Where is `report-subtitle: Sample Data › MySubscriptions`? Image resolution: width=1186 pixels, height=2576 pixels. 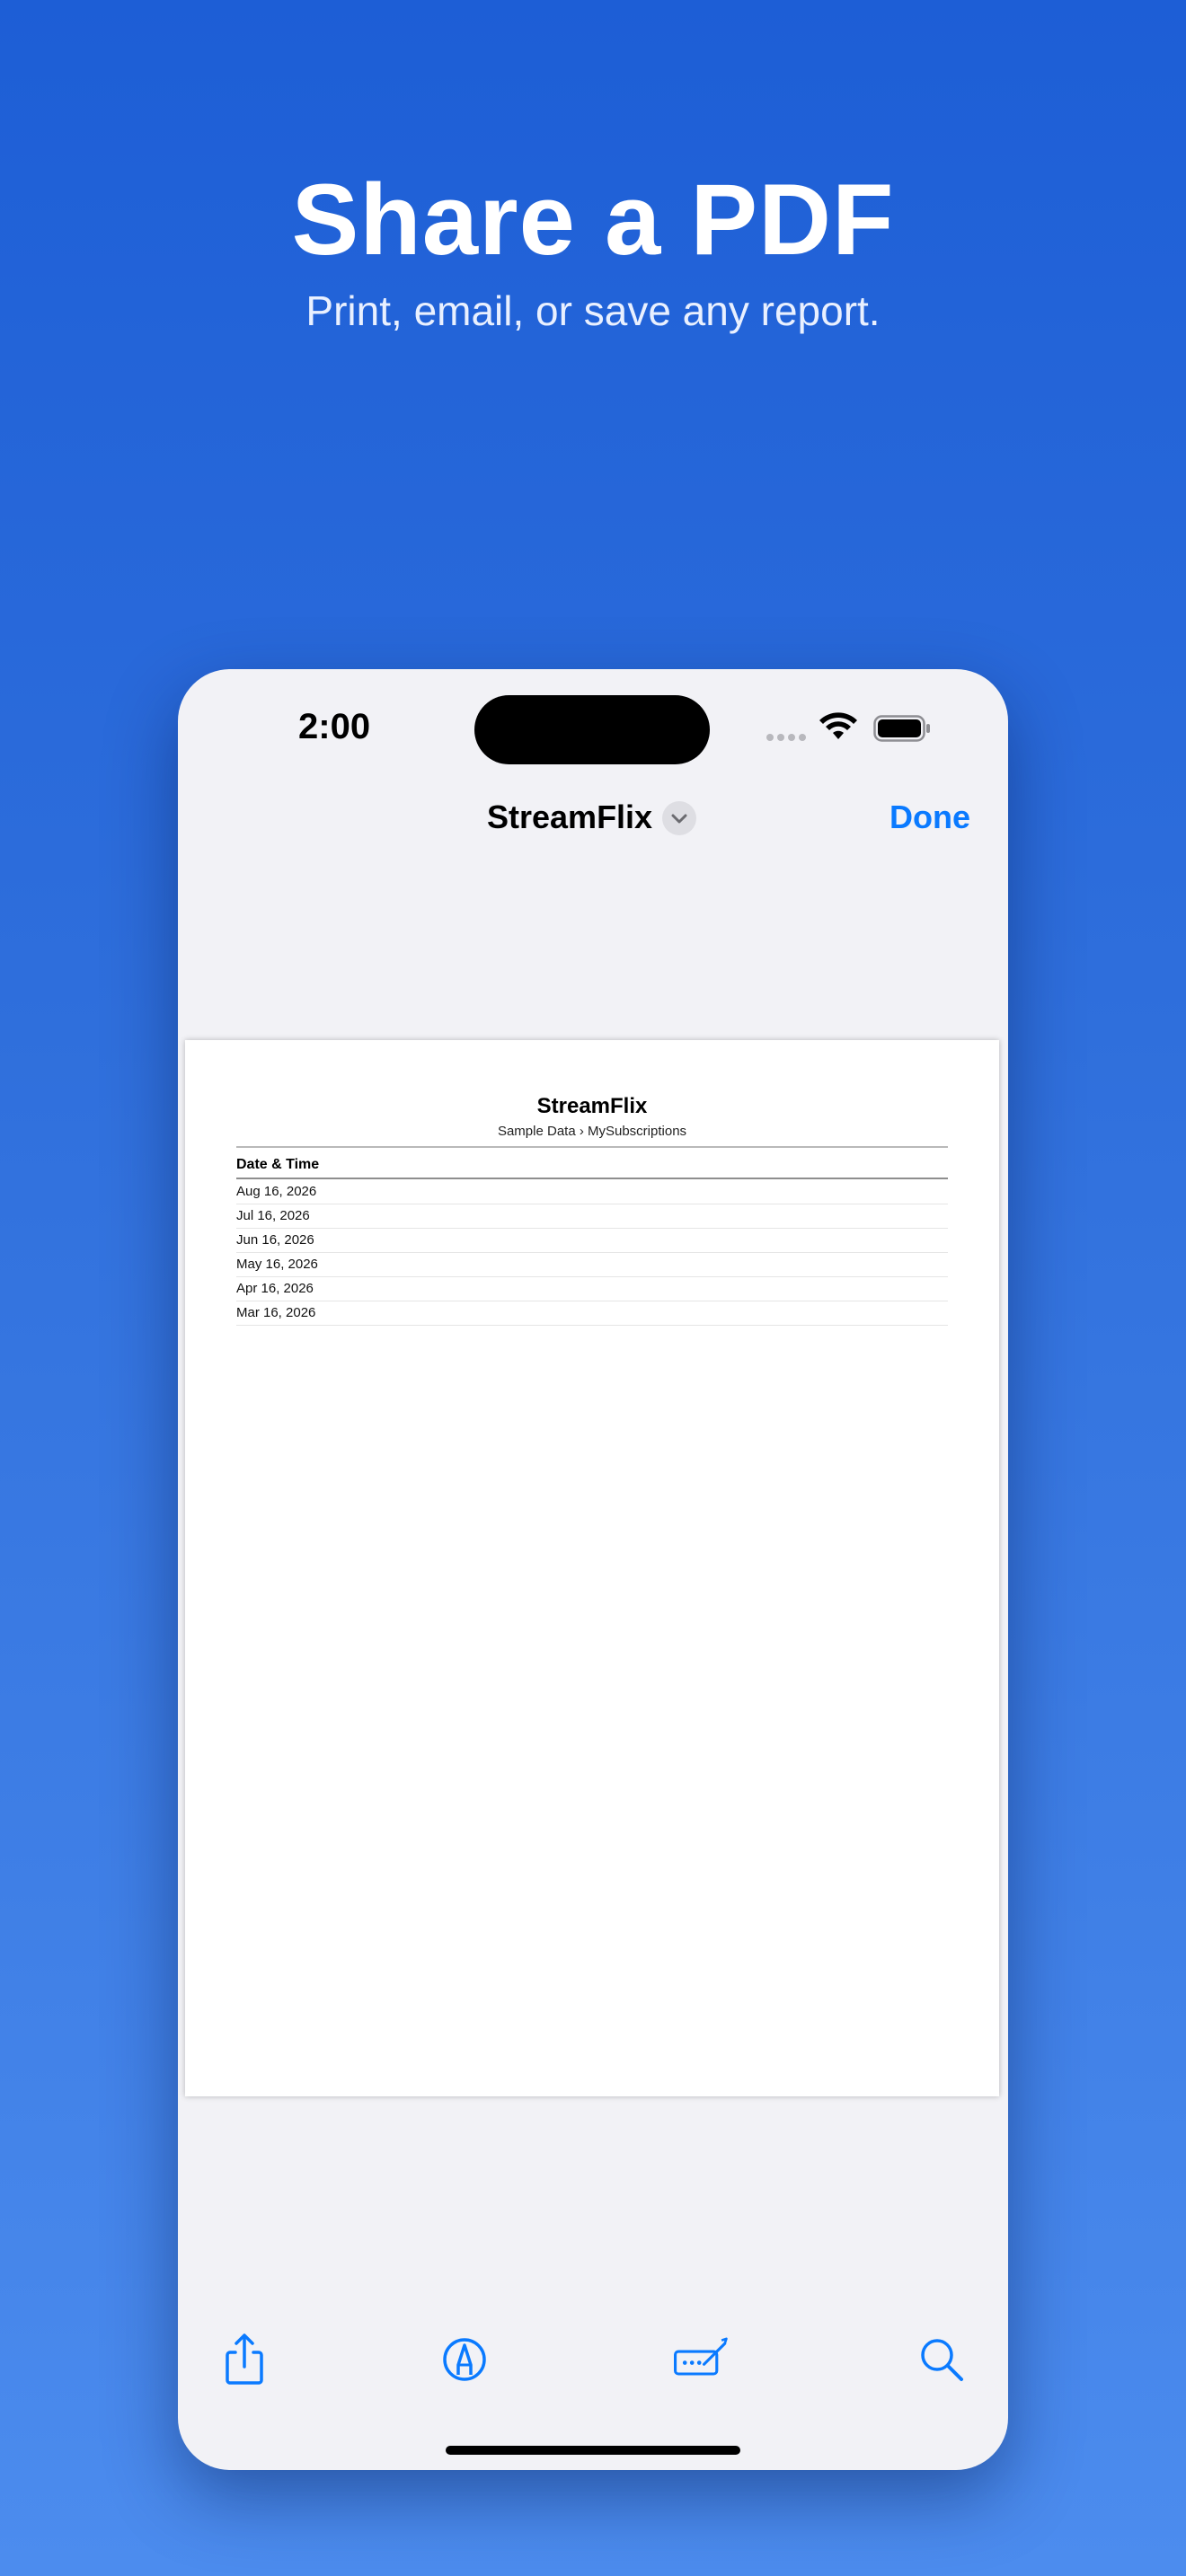 report-subtitle: Sample Data › MySubscriptions is located at coordinates (592, 1131).